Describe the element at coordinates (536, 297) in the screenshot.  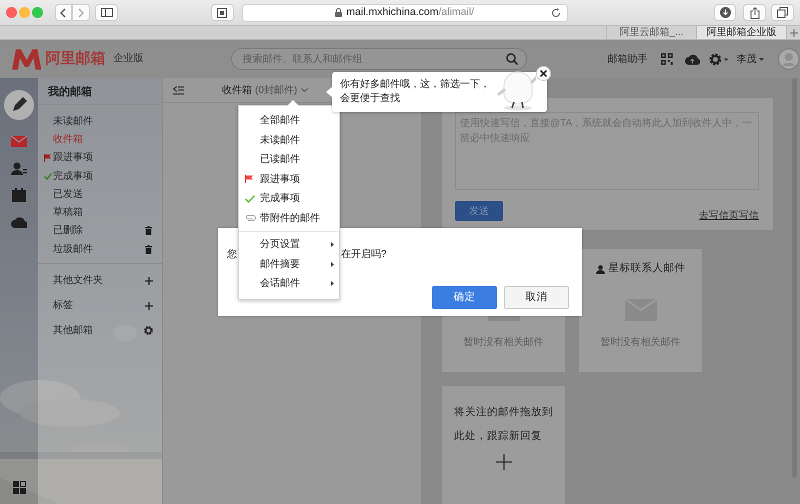
I see `cancel-button: 取消` at that location.